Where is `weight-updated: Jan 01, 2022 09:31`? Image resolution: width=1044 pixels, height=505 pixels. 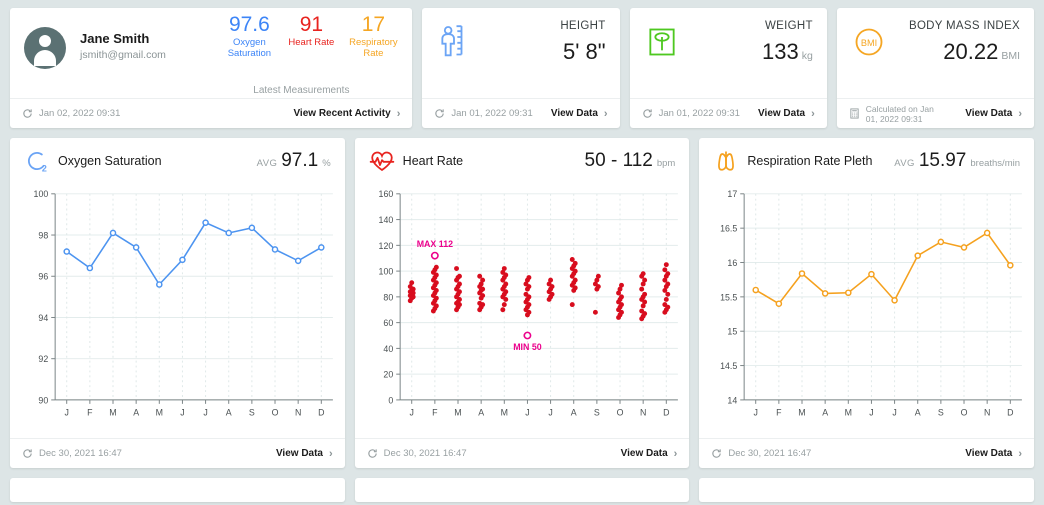 weight-updated: Jan 01, 2022 09:31 is located at coordinates (700, 113).